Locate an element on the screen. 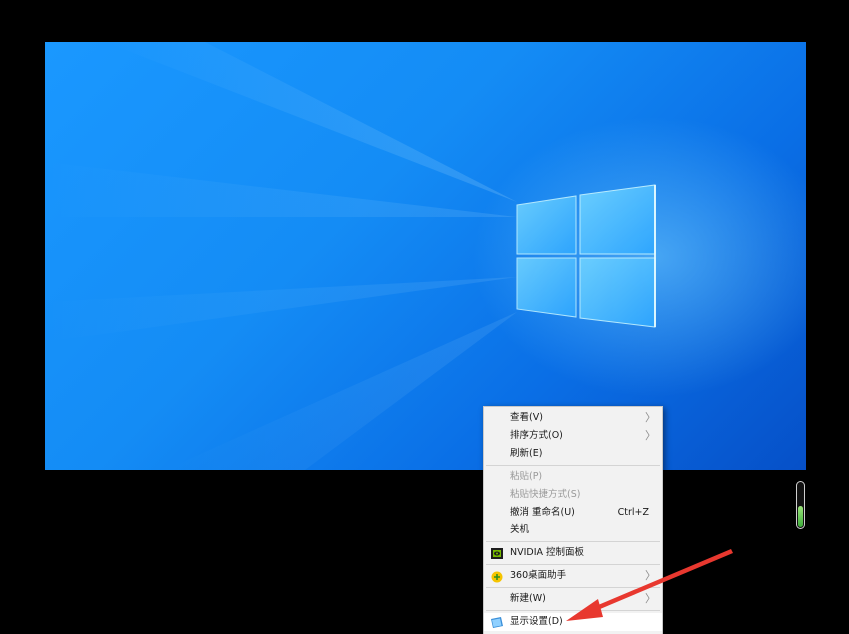 Image resolution: width=849 pixels, height=634 pixels. display-settings-icon is located at coordinates (497, 622).